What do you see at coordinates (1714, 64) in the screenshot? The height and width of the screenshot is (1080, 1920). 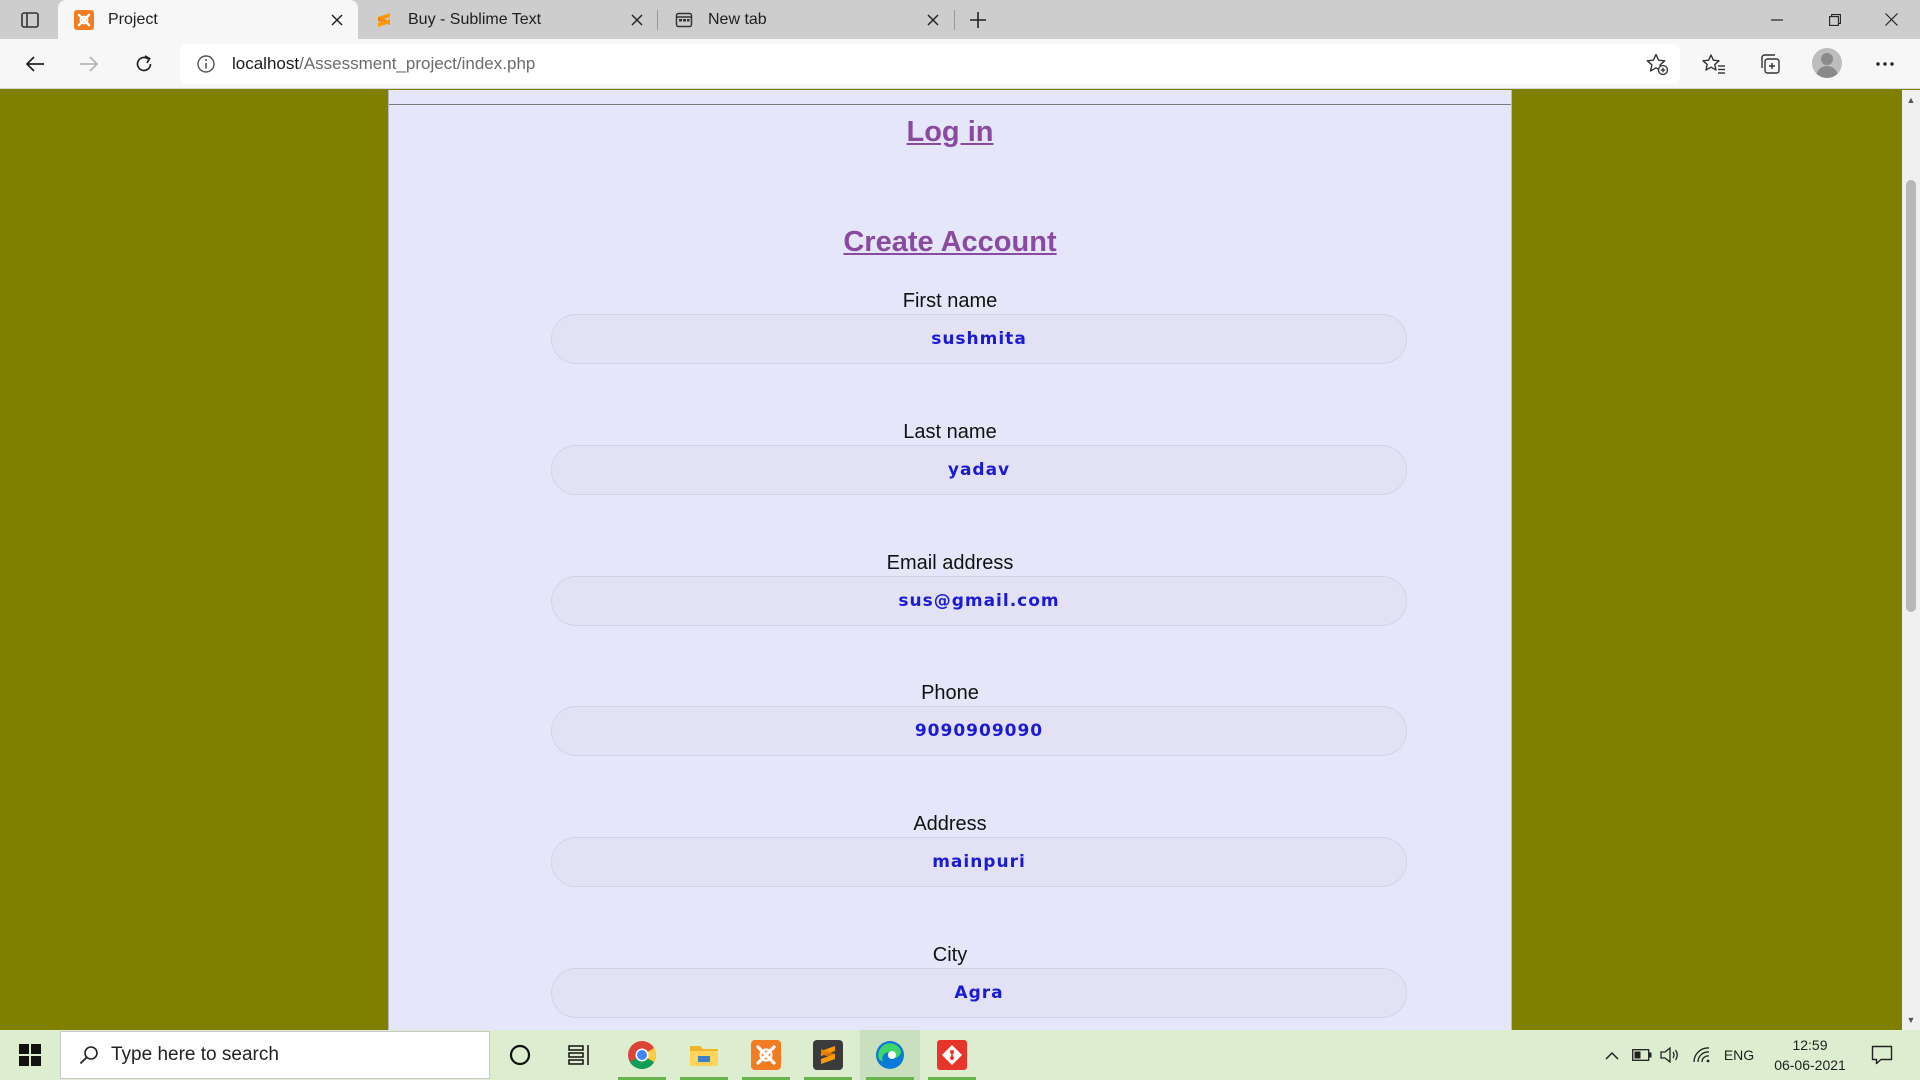 I see `favorites-icon` at bounding box center [1714, 64].